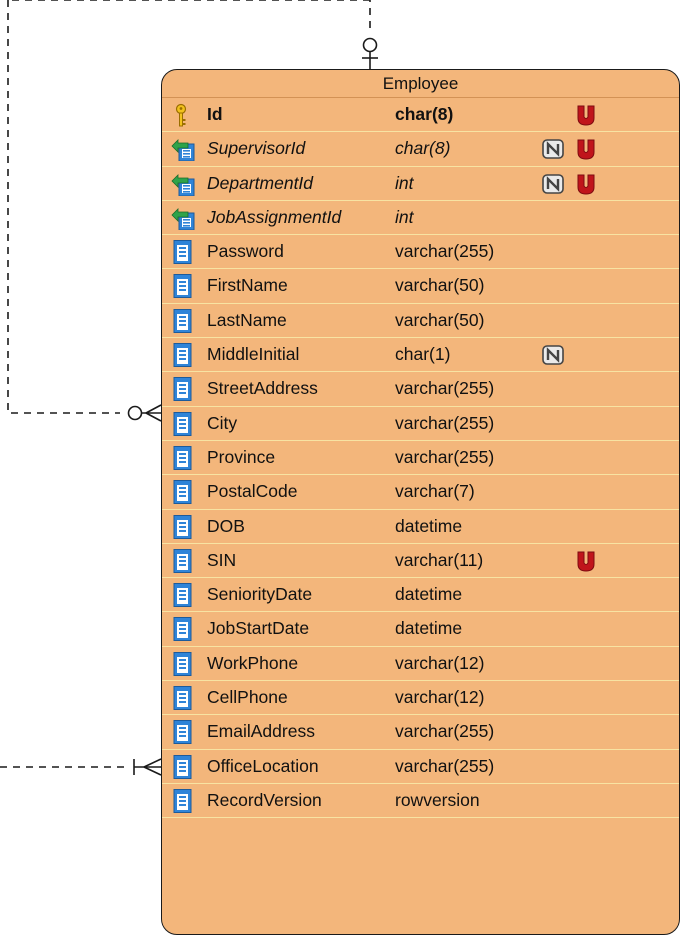 The height and width of the screenshot is (938, 682). Describe the element at coordinates (423, 354) in the screenshot. I see `column-type: char(1)` at that location.